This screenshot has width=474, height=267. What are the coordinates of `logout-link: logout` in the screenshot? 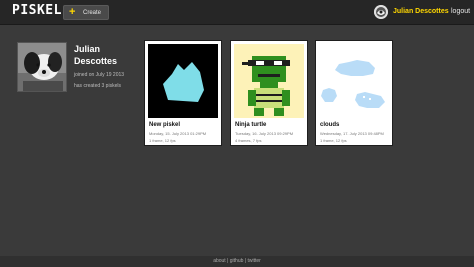 It's located at (460, 11).